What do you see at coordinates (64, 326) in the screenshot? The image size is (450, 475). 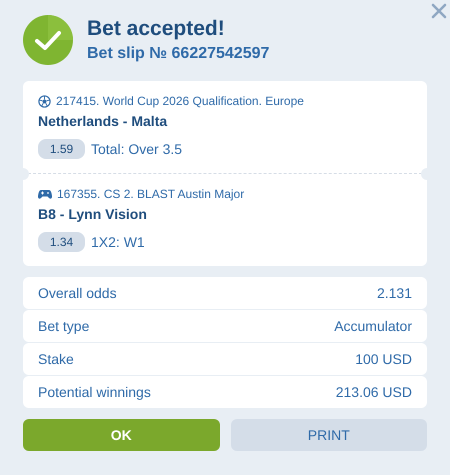 I see `summary-label: Bet type` at bounding box center [64, 326].